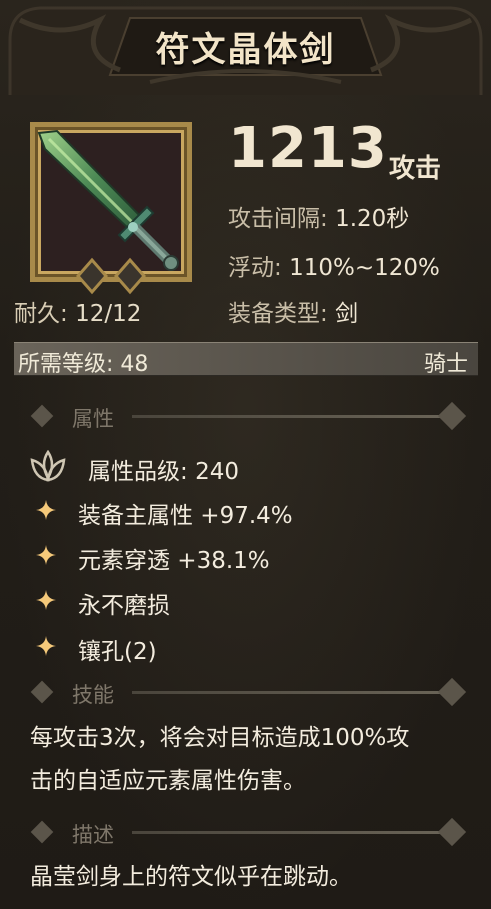 Image resolution: width=491 pixels, height=909 pixels. I want to click on attack-value: 1213, so click(308, 148).